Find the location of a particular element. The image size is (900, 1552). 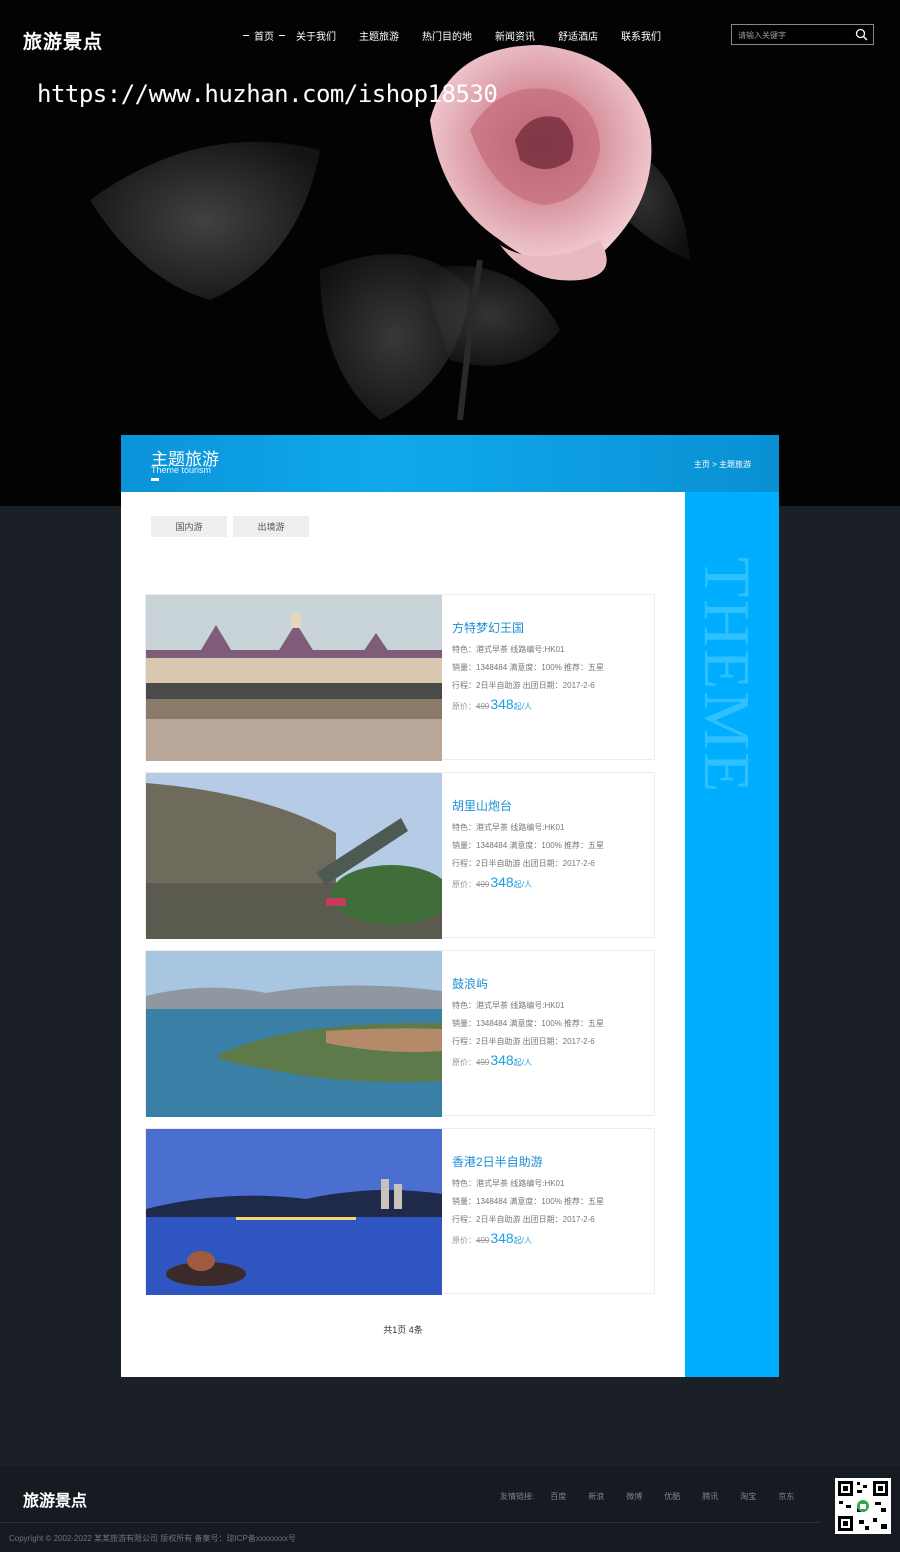

tour-name: 胡里山炮台 is located at coordinates (552, 805).